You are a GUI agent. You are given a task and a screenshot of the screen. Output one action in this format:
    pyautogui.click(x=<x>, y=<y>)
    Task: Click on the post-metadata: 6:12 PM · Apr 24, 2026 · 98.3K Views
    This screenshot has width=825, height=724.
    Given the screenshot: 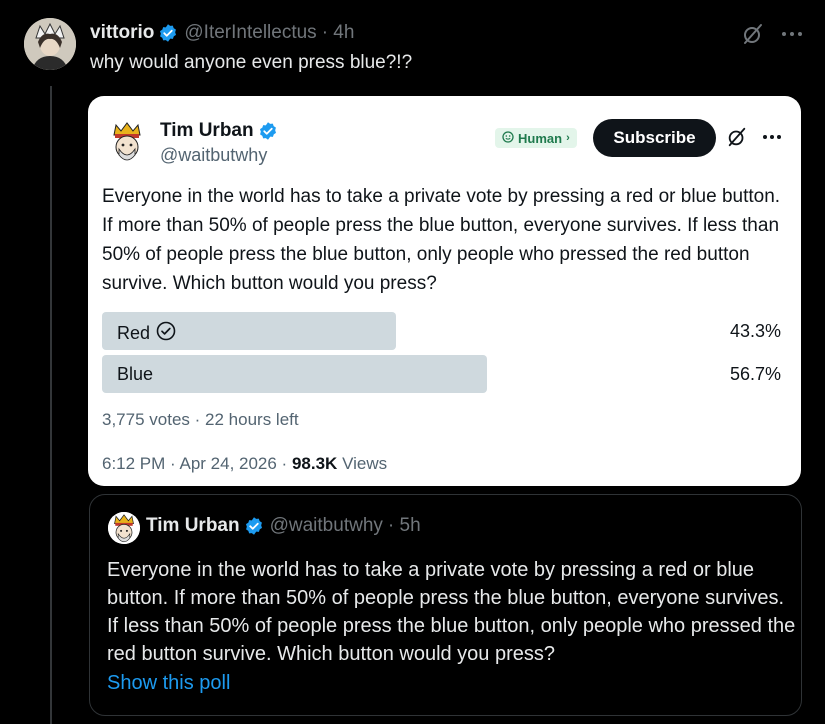 What is the action you would take?
    pyautogui.click(x=244, y=464)
    